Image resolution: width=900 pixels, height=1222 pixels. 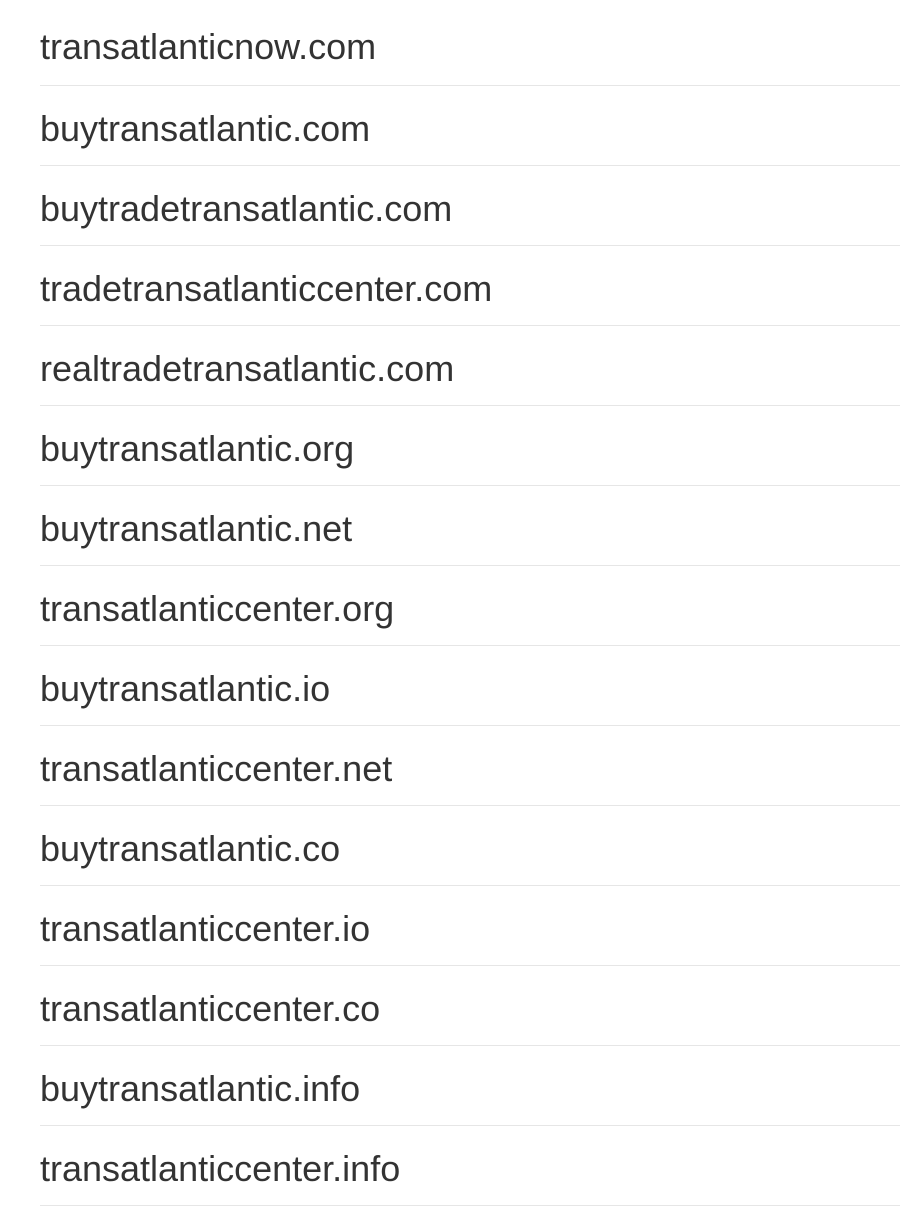 I want to click on domain-name: buytransatlantic.com, so click(x=205, y=128).